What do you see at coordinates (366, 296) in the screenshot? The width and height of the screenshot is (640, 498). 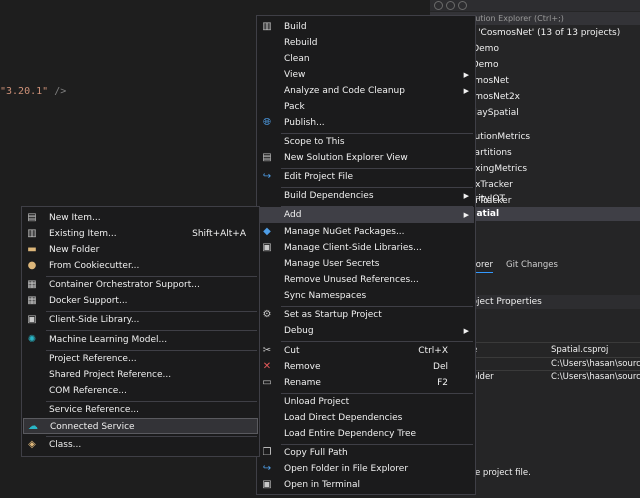 I see `menu-item-sync-namespaces: Sync Namespaces` at bounding box center [366, 296].